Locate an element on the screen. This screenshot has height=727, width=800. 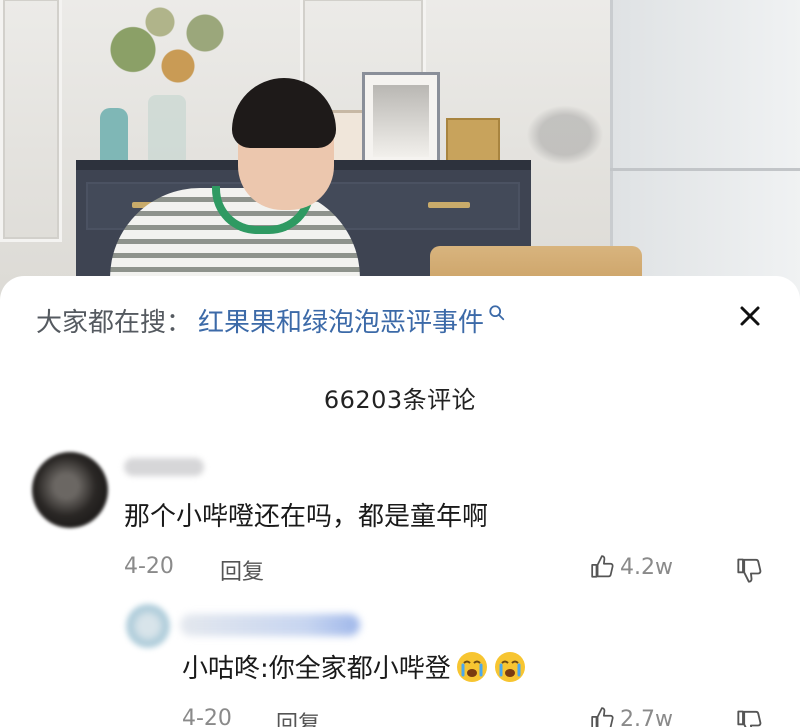
trending-search-prefix: 大家都在搜： is located at coordinates (114, 322).